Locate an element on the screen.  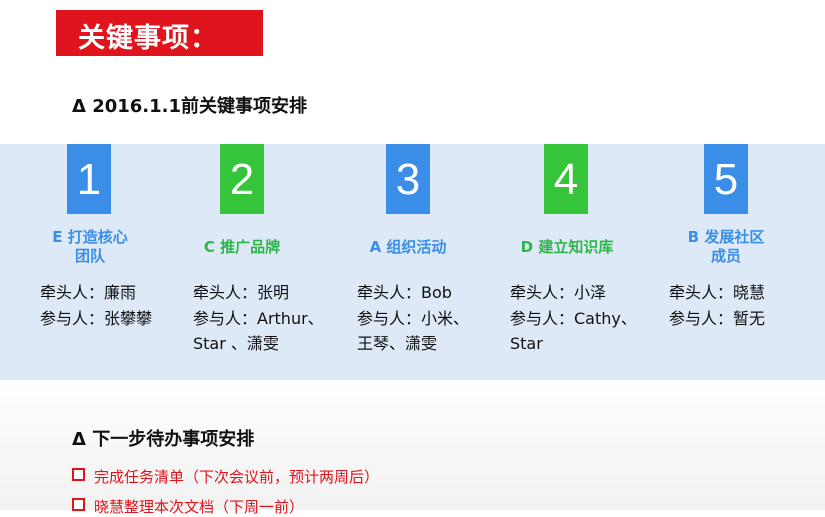
item-lead-3: 牵头人：Bob is located at coordinates (404, 292).